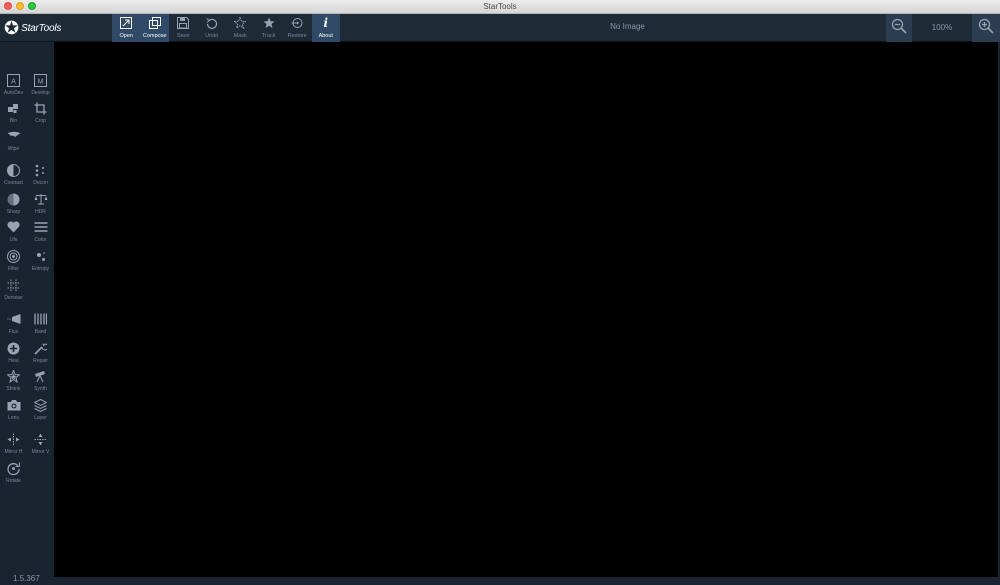 Image resolution: width=1000 pixels, height=585 pixels. Describe the element at coordinates (41, 227) in the screenshot. I see `color-icon` at that location.